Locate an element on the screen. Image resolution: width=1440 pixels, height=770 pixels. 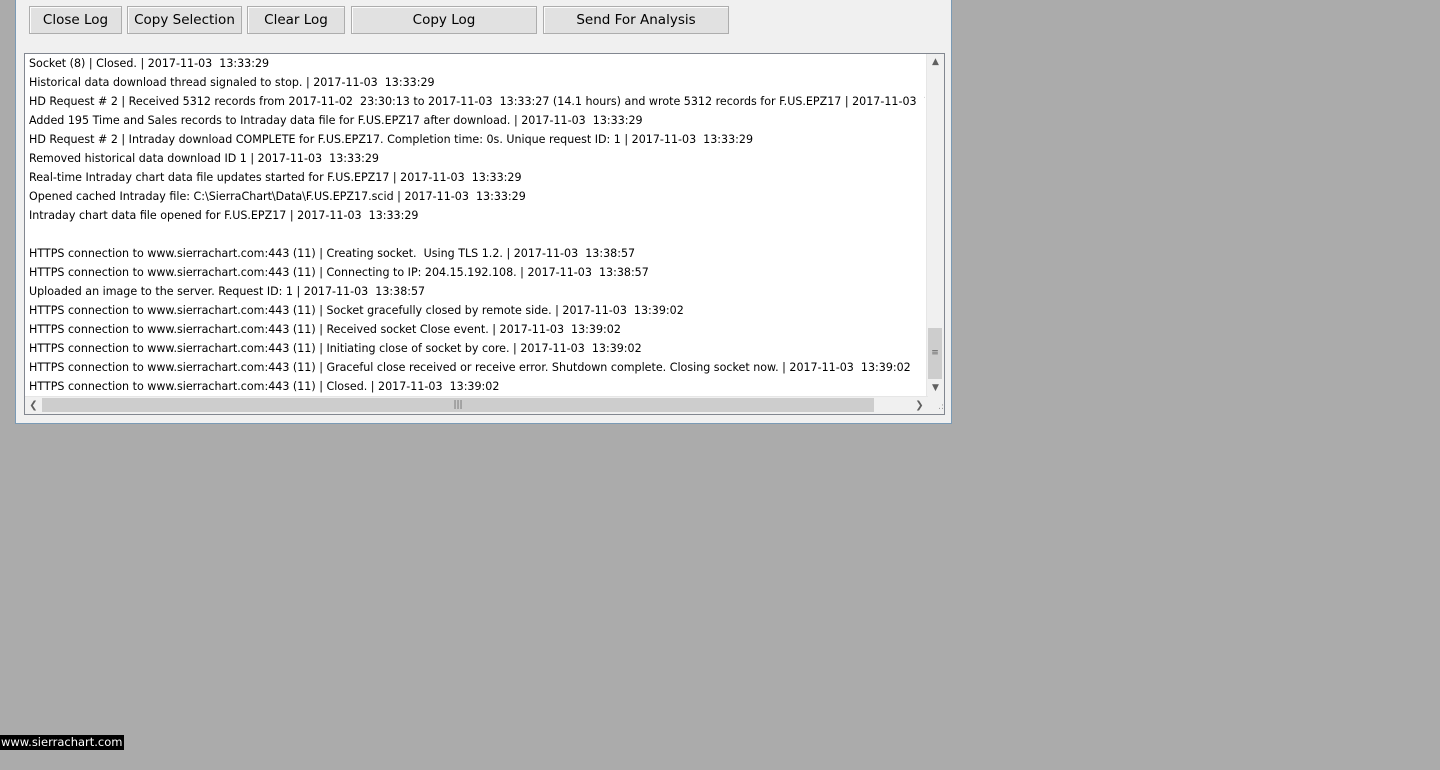
watermark: www.sierrachart.com is located at coordinates (62, 742).